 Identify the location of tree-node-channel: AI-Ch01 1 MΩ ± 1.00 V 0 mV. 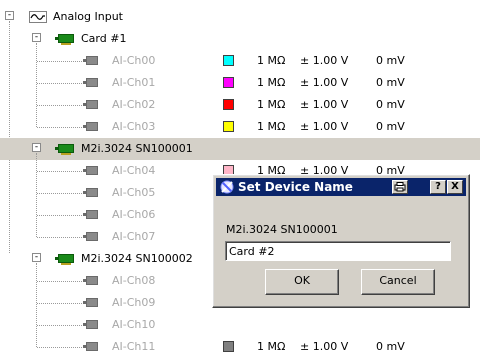
(240, 83).